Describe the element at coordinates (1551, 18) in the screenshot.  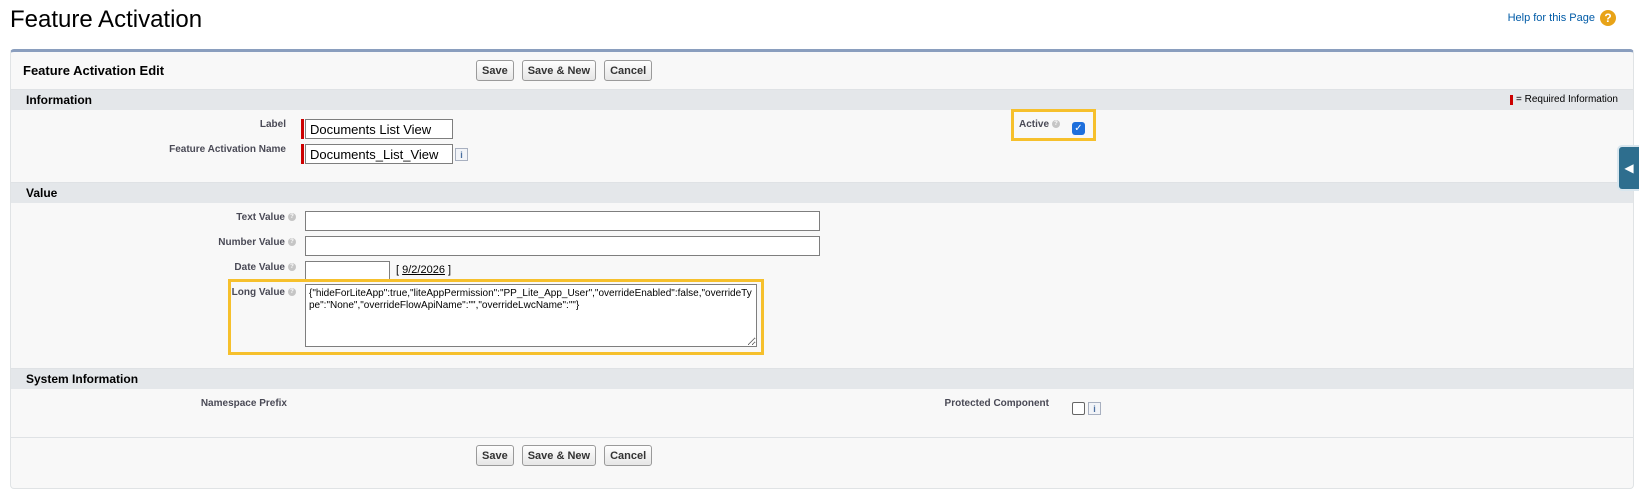
I see `help-link-label: Help for this Page` at that location.